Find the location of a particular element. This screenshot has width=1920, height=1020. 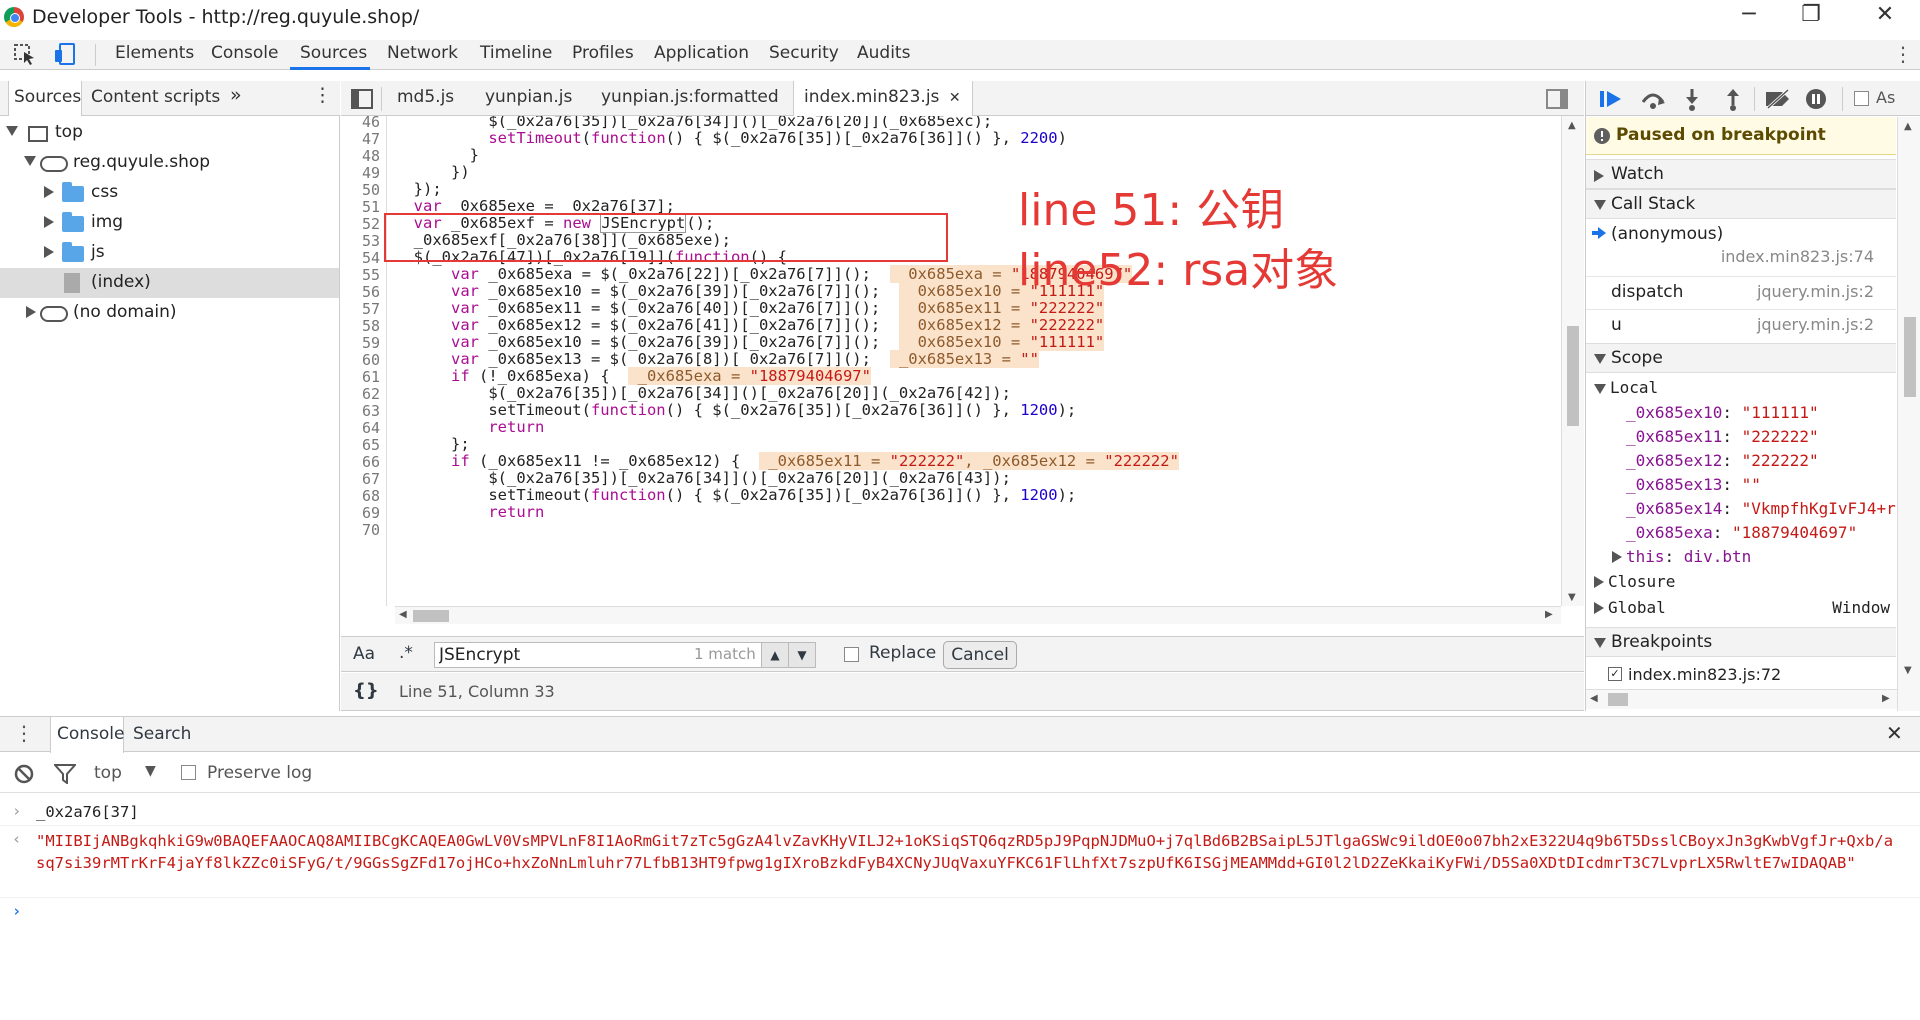

editor-vertical-scrollbar: ▲ ▼ is located at coordinates (1572, 361).